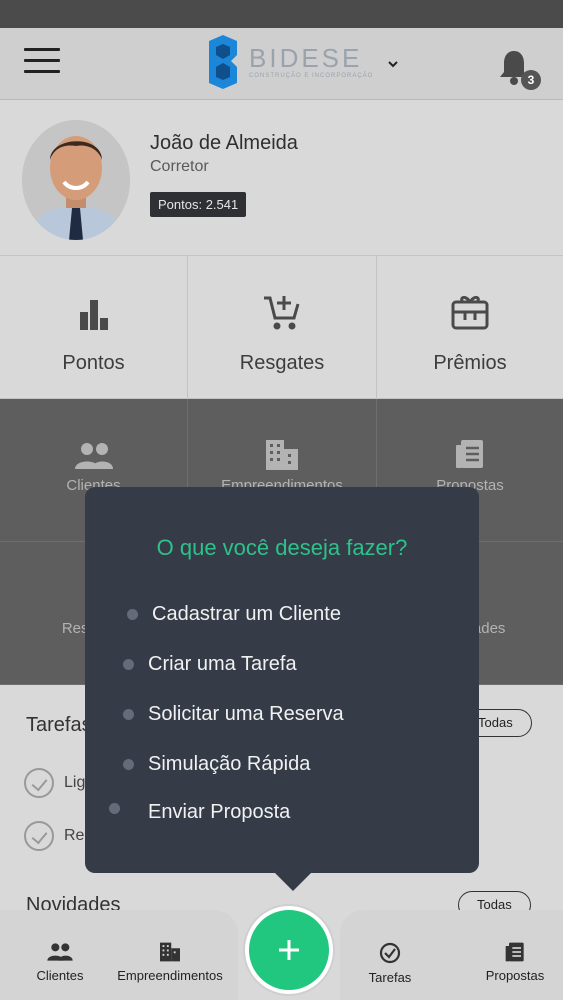 This screenshot has height=1000, width=563. I want to click on gift-card-icon, so click(470, 312).